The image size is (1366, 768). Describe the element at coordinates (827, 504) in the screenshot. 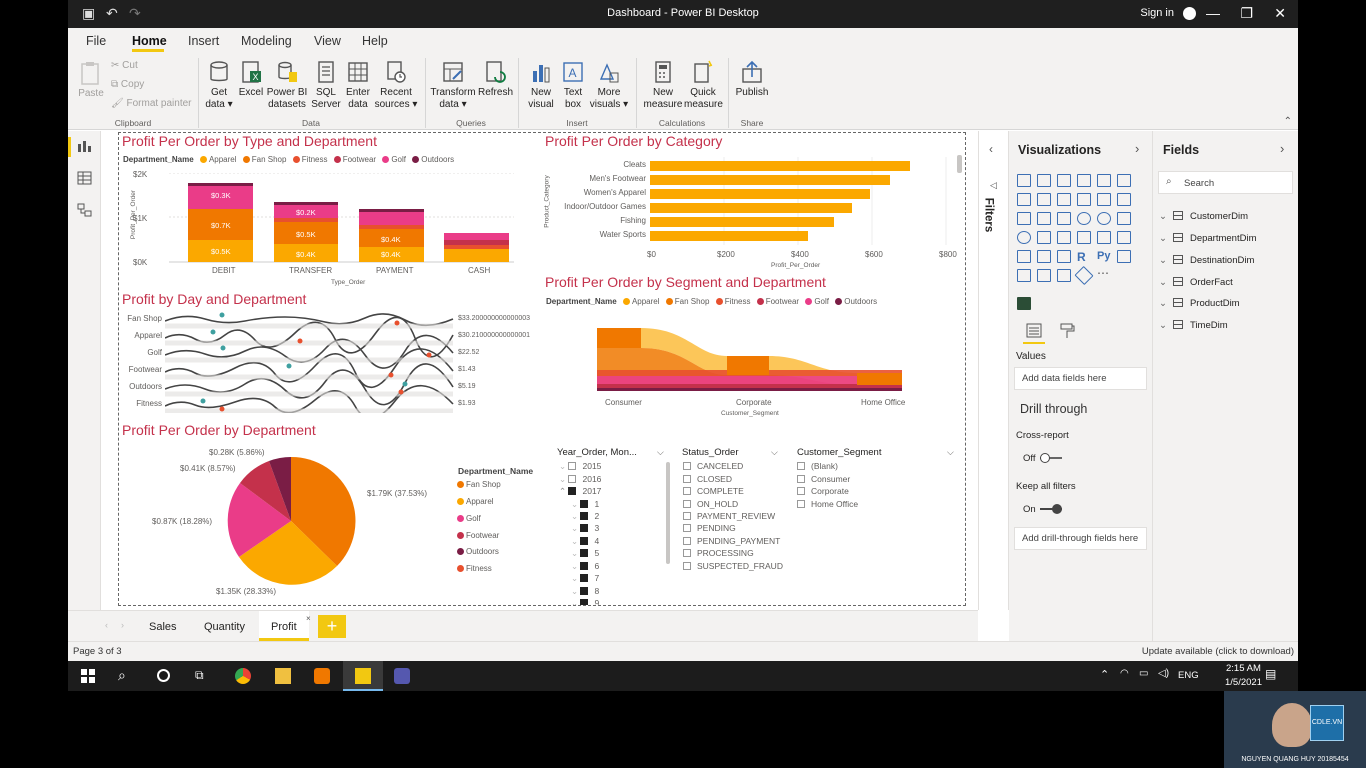

I see `slicer-item: Home Office` at that location.